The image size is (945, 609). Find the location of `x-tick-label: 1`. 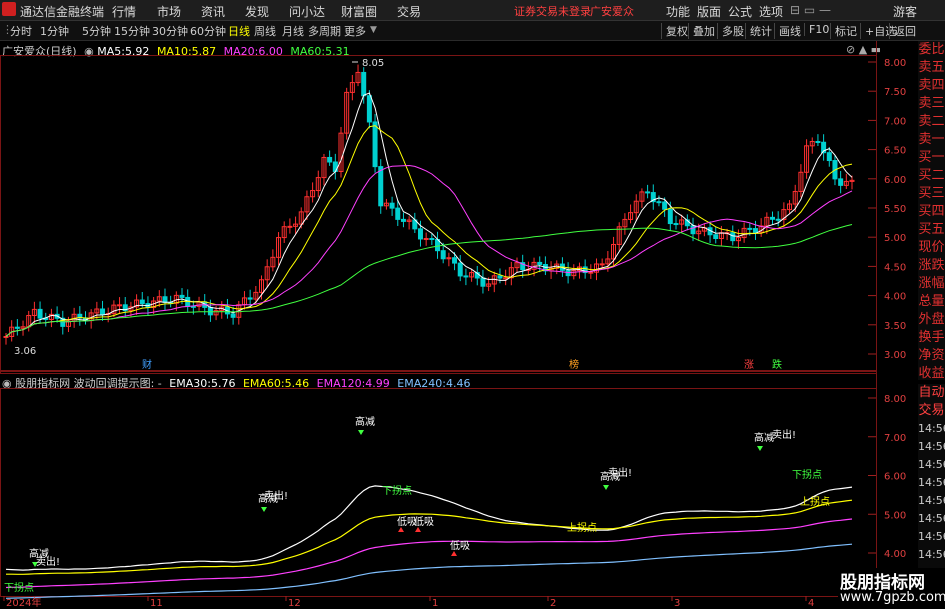

x-tick-label: 1 is located at coordinates (435, 603).